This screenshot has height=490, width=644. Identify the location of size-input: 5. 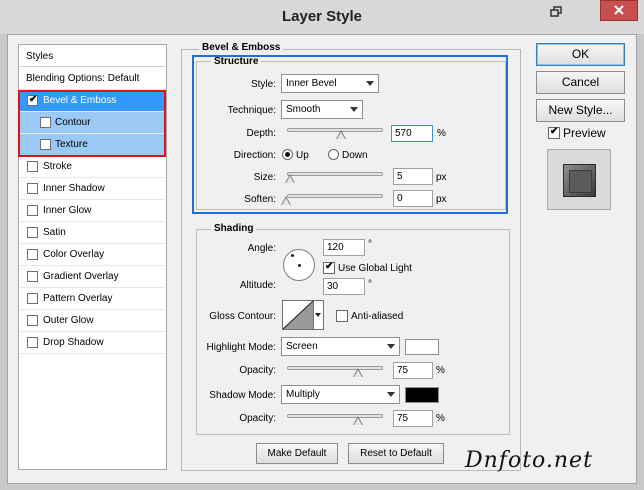
(413, 176).